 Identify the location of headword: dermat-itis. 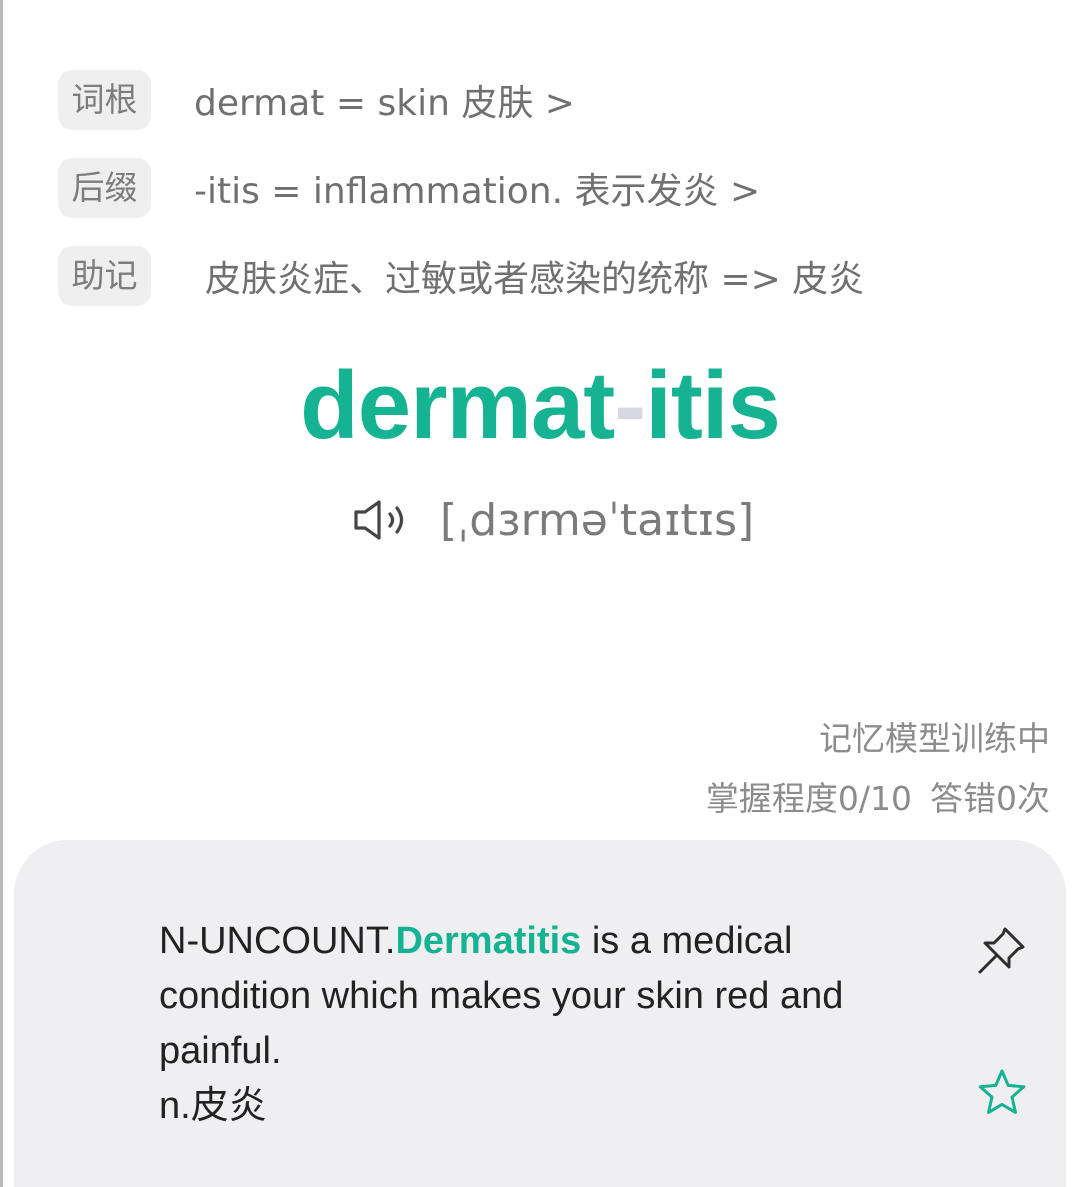
(540, 406).